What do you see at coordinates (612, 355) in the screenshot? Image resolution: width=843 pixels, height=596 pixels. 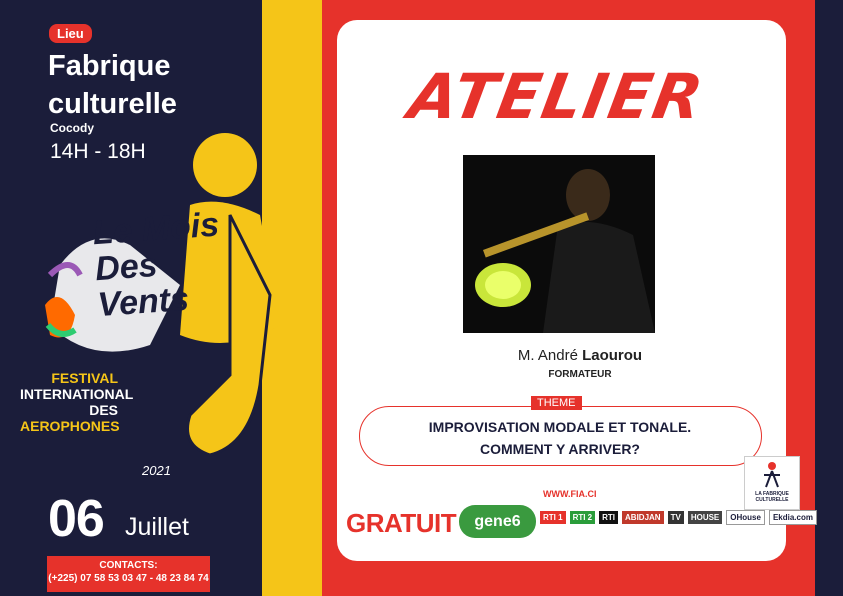 I see `trainer-last-name: Laourou` at bounding box center [612, 355].